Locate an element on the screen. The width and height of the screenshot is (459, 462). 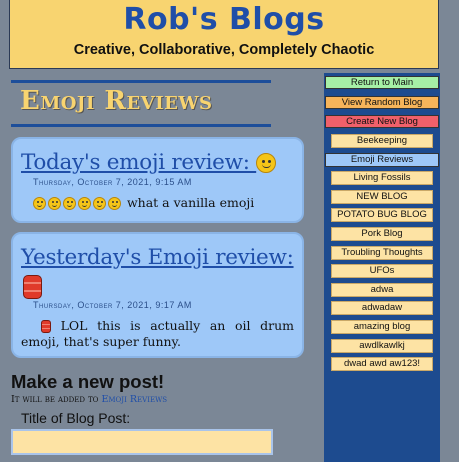
post-title-text: Today's emoji review: is located at coordinates (139, 162).